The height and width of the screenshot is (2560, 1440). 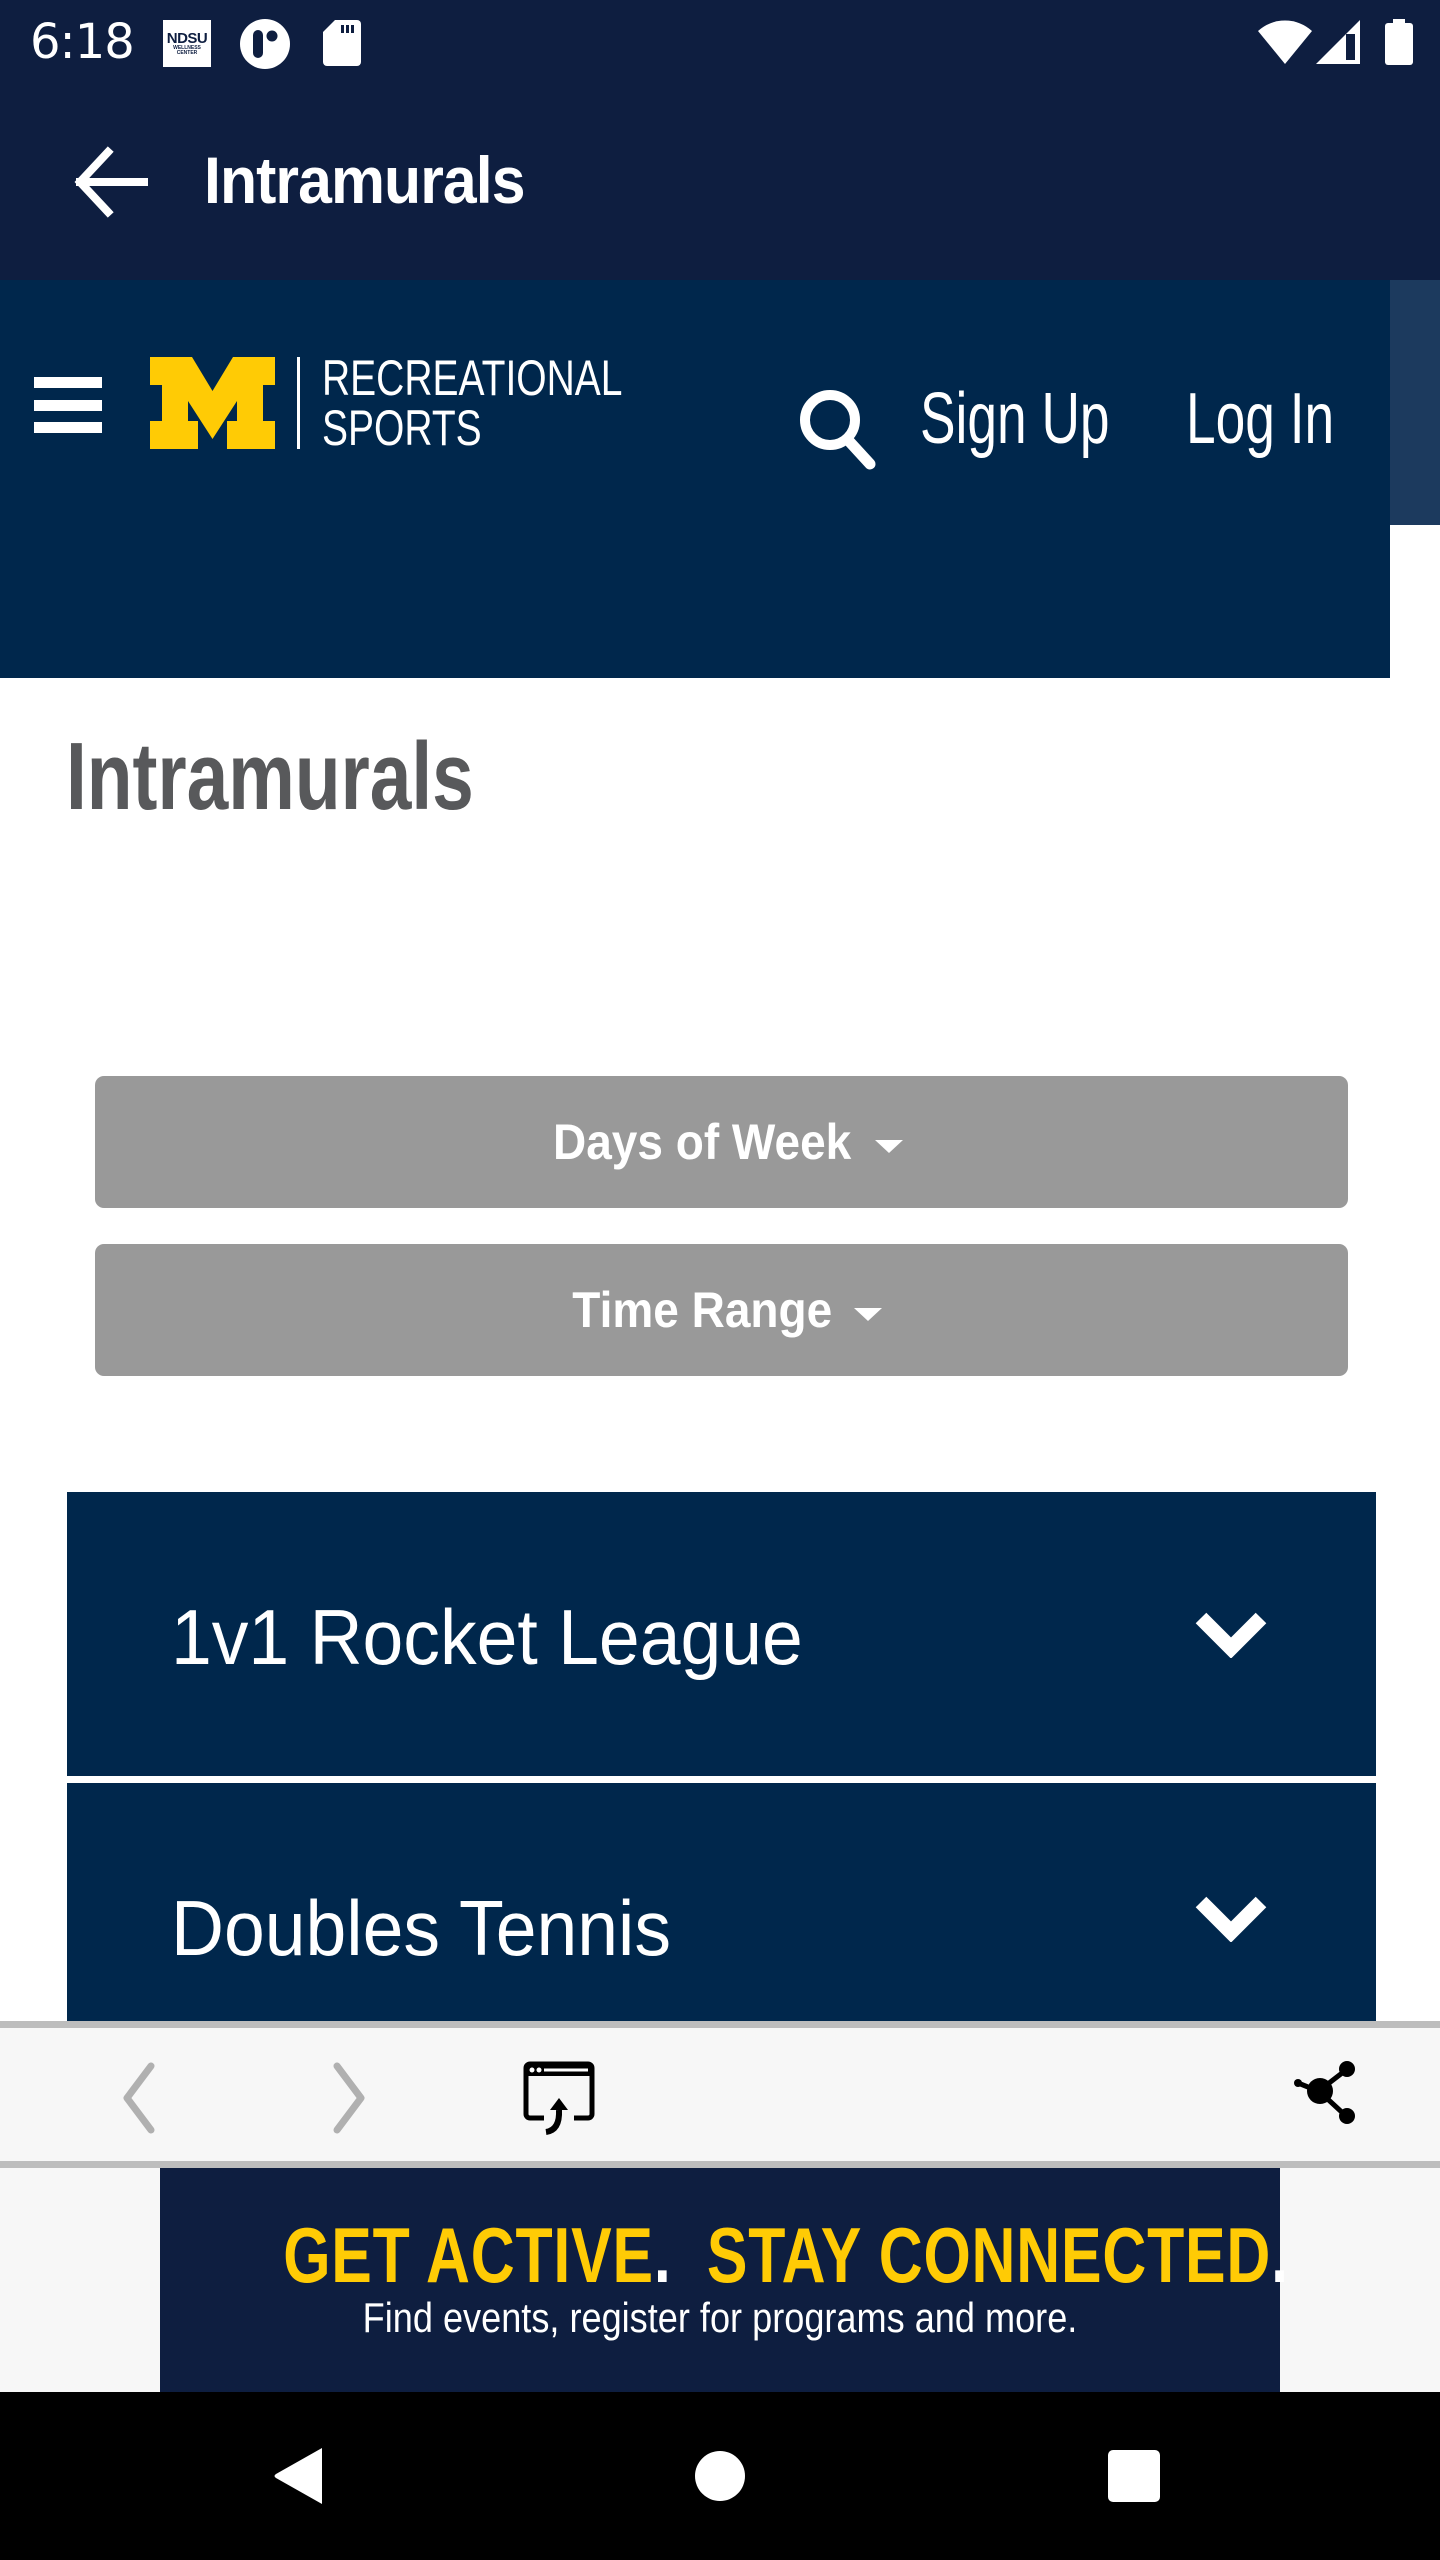 I want to click on accordion-item-rocket-league: 1v1 Rocket League, so click(x=721, y=1634).